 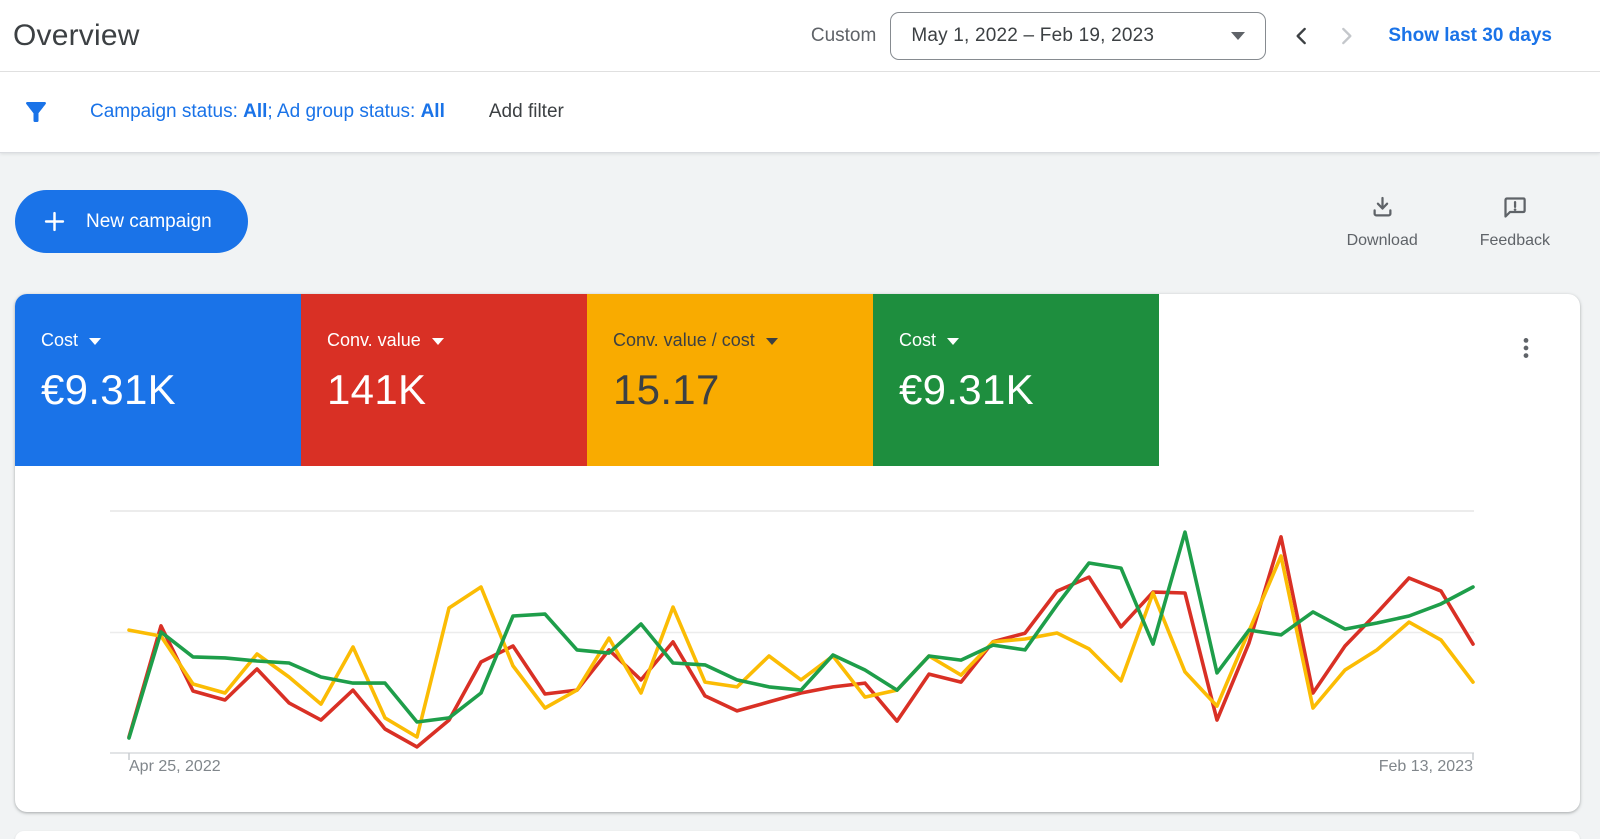 I want to click on feedback-icon, so click(x=1515, y=207).